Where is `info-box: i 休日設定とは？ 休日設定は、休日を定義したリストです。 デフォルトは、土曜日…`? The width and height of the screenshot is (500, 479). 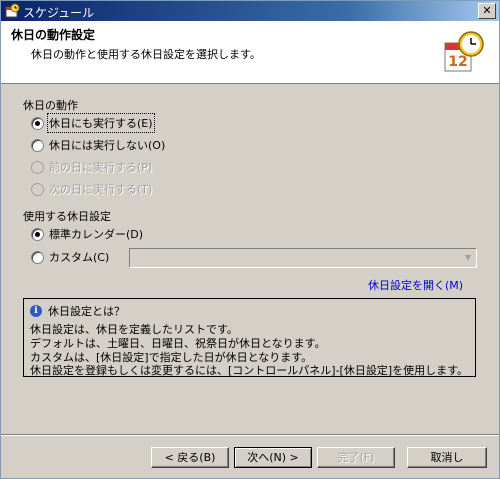
info-box: i 休日設定とは？ 休日設定は、休日を定義したリストです。 デフォルトは、土曜日… is located at coordinates (249, 337).